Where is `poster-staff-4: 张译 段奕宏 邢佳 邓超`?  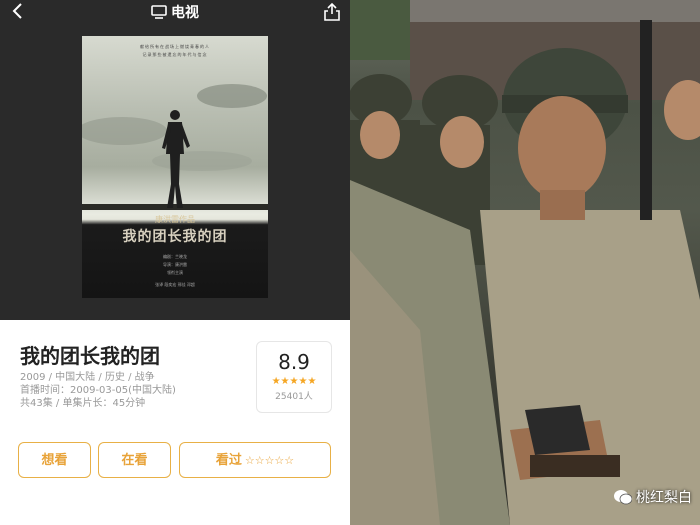 poster-staff-4: 张译 段奕宏 邢佳 邓超 is located at coordinates (175, 284).